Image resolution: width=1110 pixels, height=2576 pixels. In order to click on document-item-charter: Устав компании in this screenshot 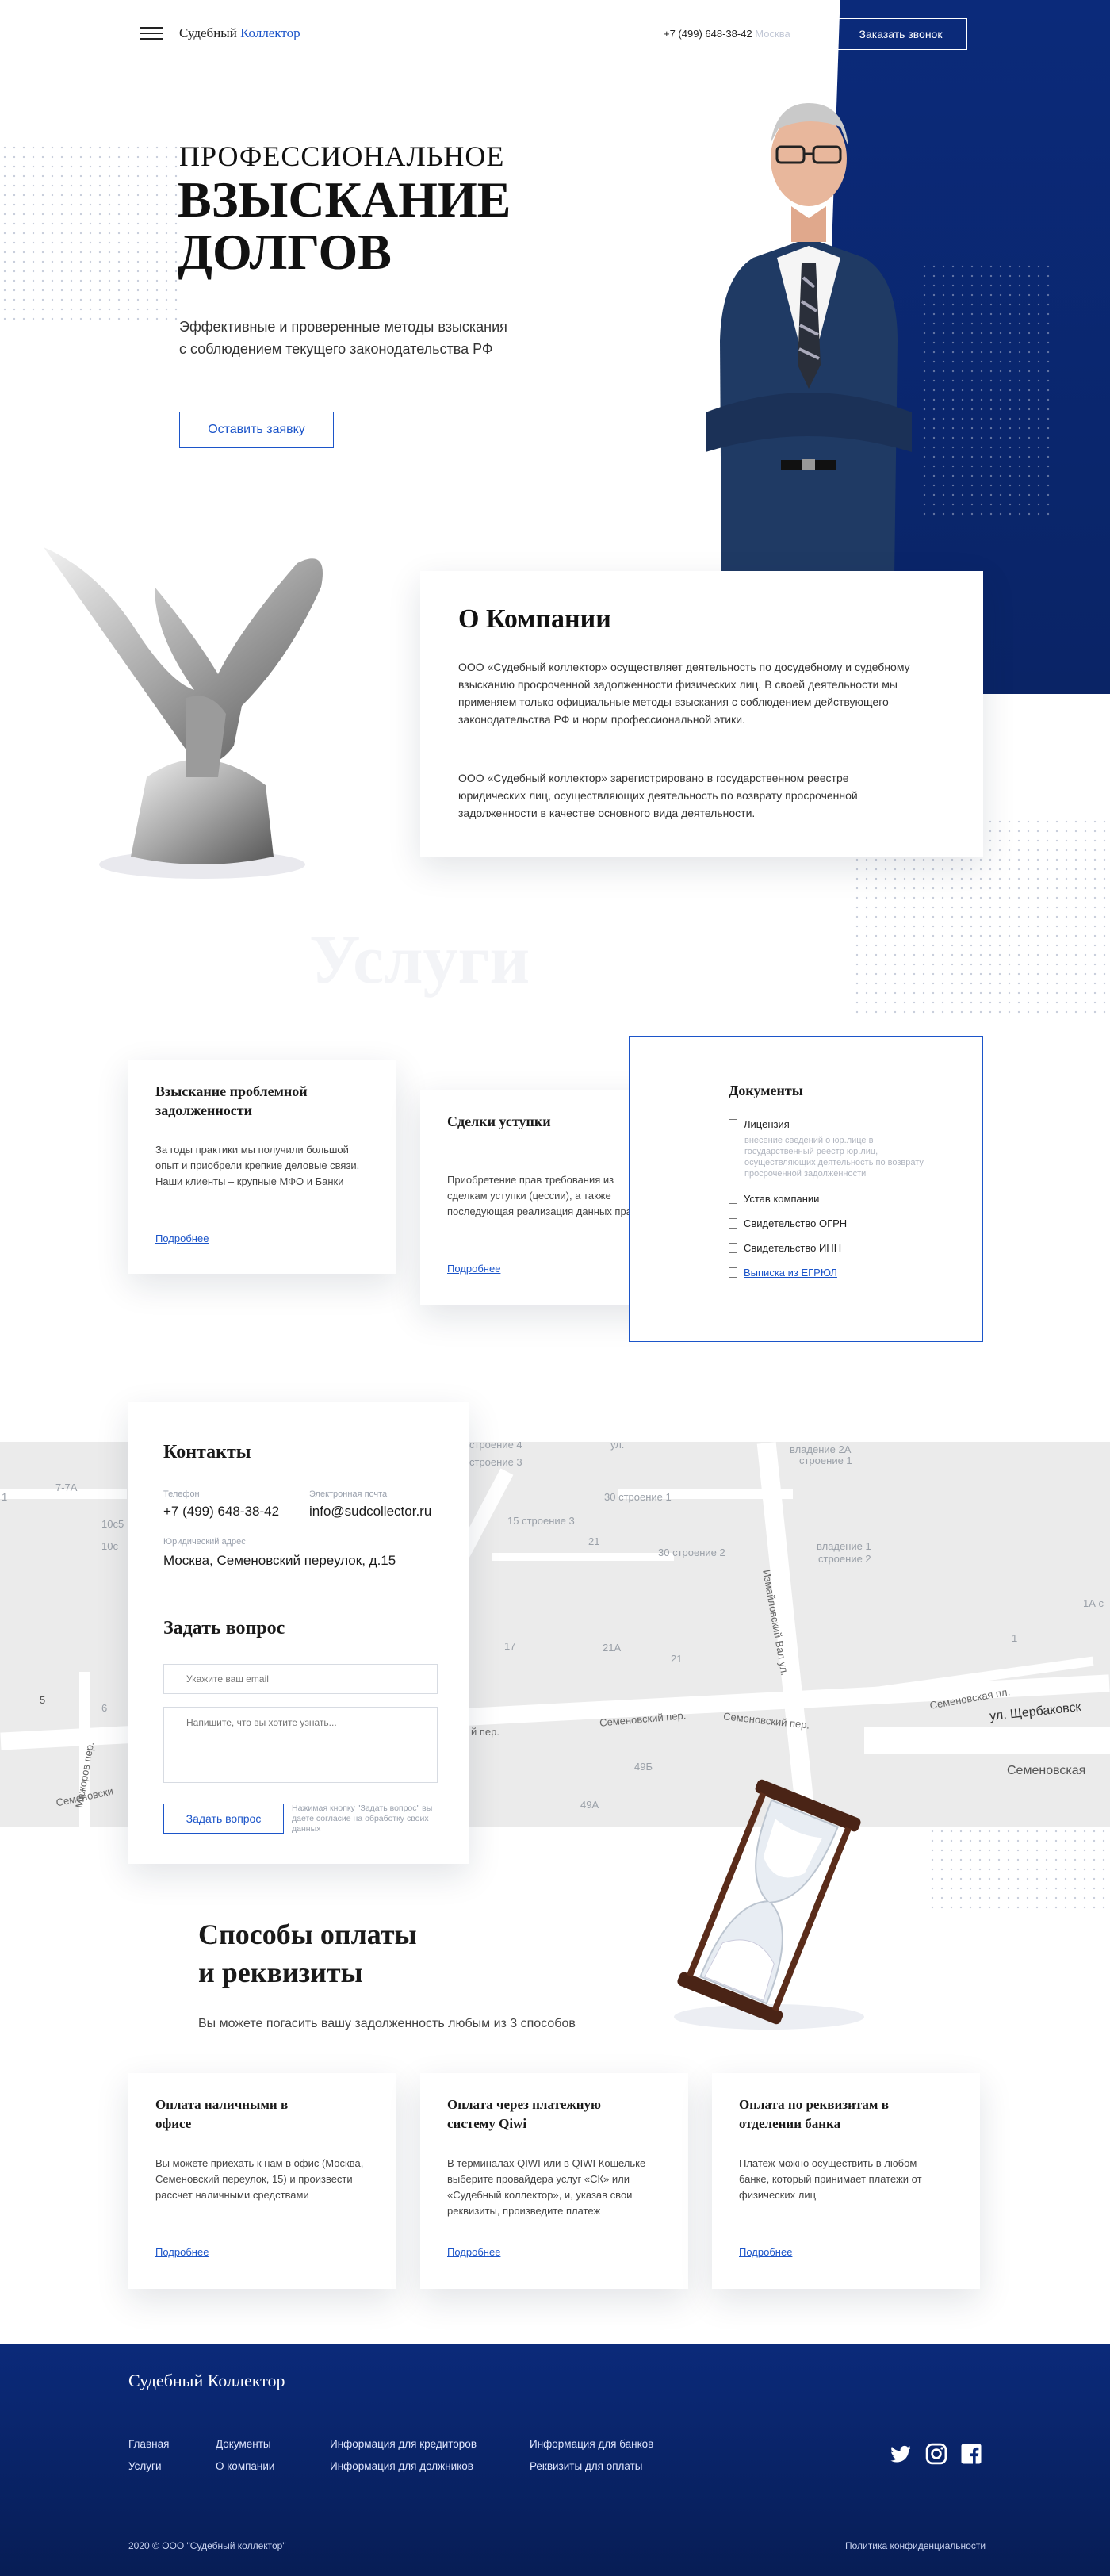, I will do `click(774, 1199)`.